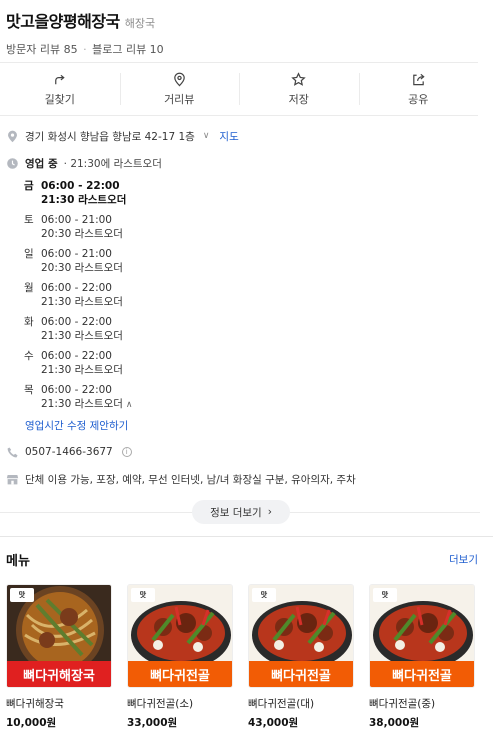 The width and height of the screenshot is (493, 737). Describe the element at coordinates (244, 452) in the screenshot. I see `phone-row: 0507-1466-3677 i` at that location.